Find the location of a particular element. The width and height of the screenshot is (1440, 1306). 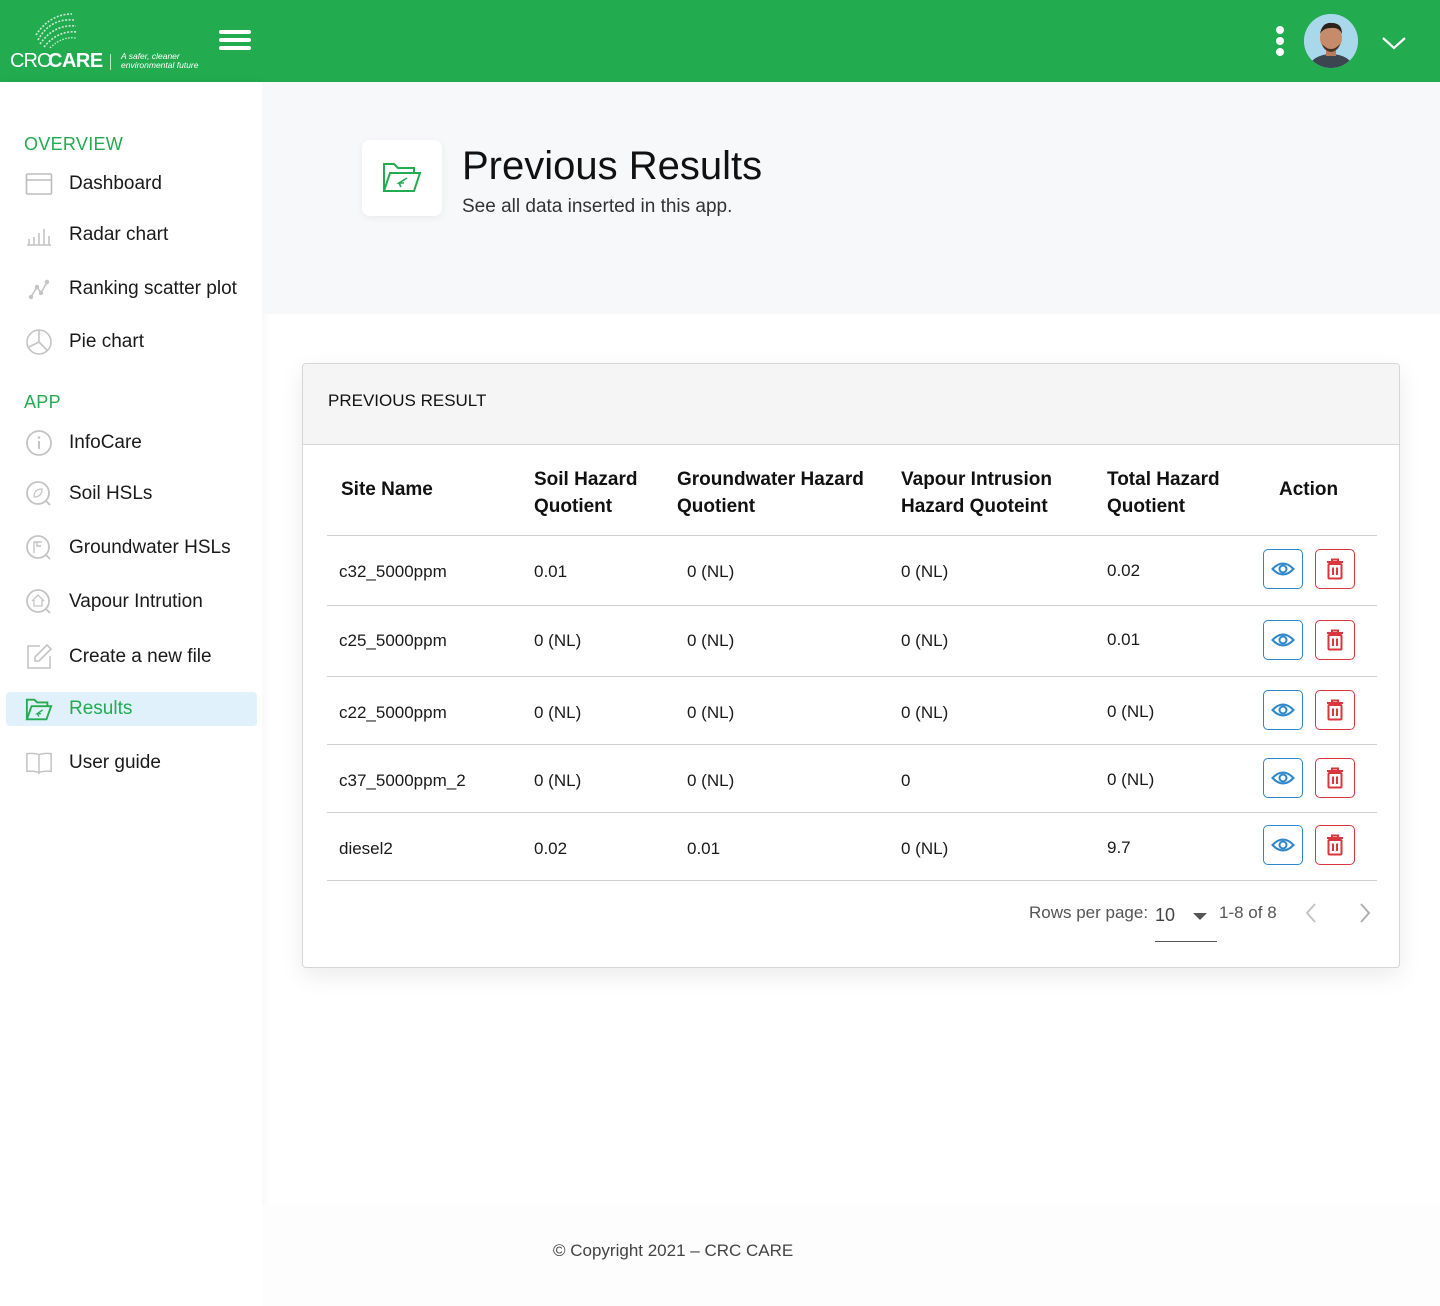

sidebar-item-label: User guide is located at coordinates (115, 762).